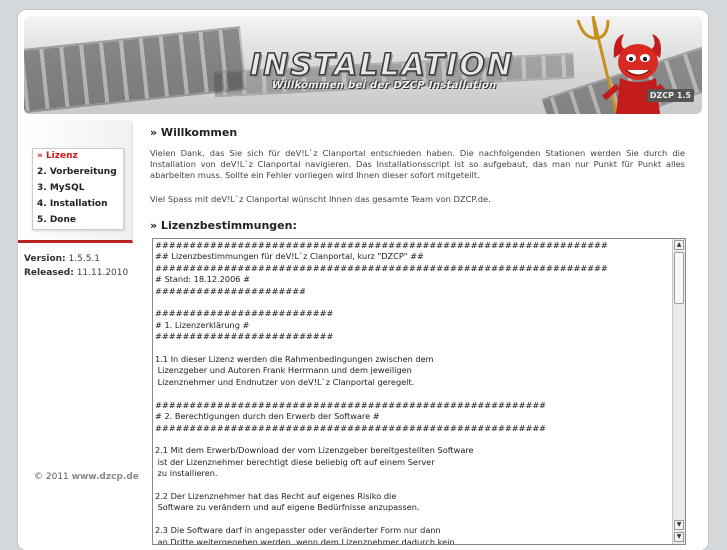 The image size is (727, 550). What do you see at coordinates (78, 221) in the screenshot?
I see `nav-item-done: 5. Done` at bounding box center [78, 221].